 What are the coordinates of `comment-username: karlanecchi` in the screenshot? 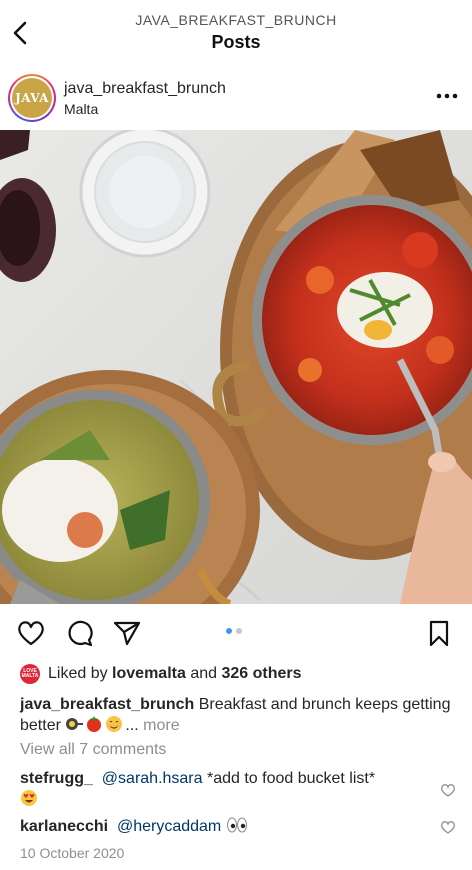 It's located at (64, 826).